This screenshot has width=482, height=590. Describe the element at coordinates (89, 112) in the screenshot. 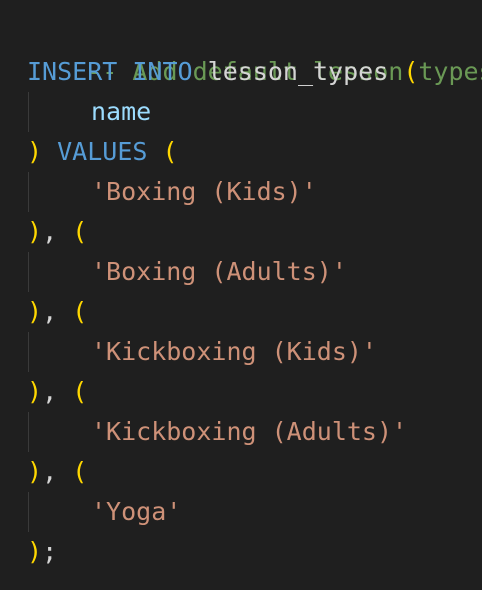

I see `code-line-3: name` at that location.